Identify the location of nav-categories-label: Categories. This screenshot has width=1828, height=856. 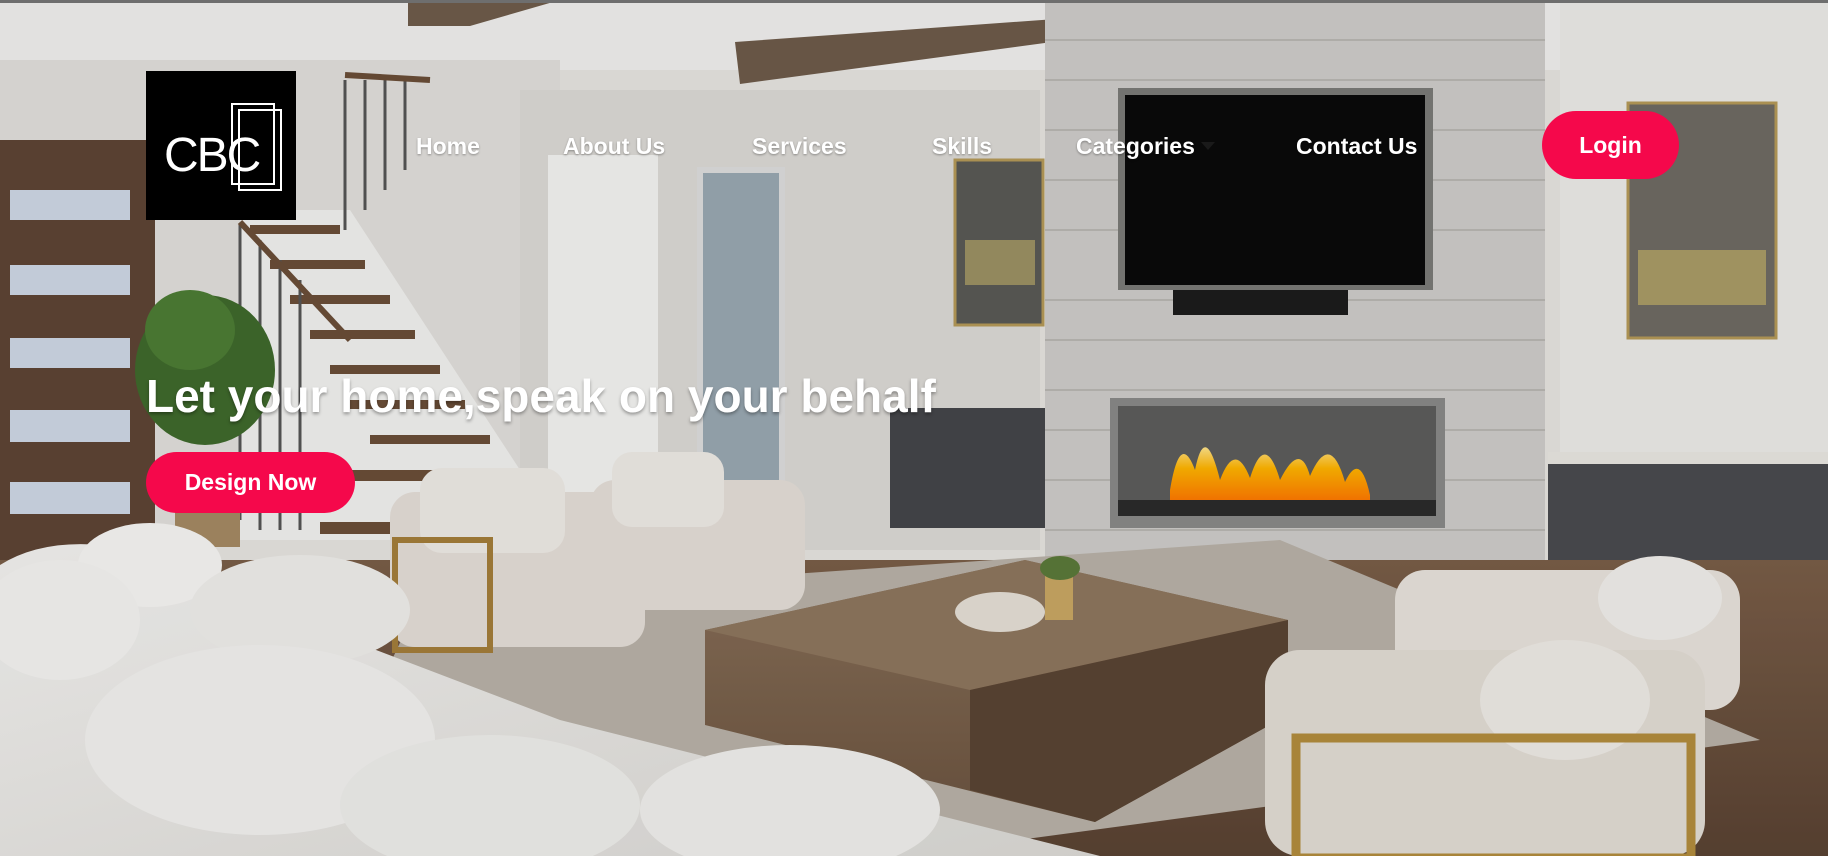
(1135, 146).